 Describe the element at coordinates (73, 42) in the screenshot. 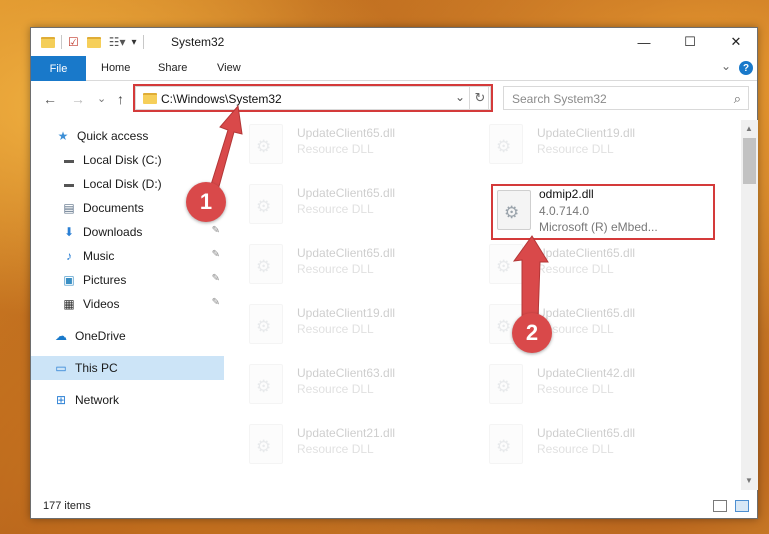

I see `properties-icon: ☑` at that location.